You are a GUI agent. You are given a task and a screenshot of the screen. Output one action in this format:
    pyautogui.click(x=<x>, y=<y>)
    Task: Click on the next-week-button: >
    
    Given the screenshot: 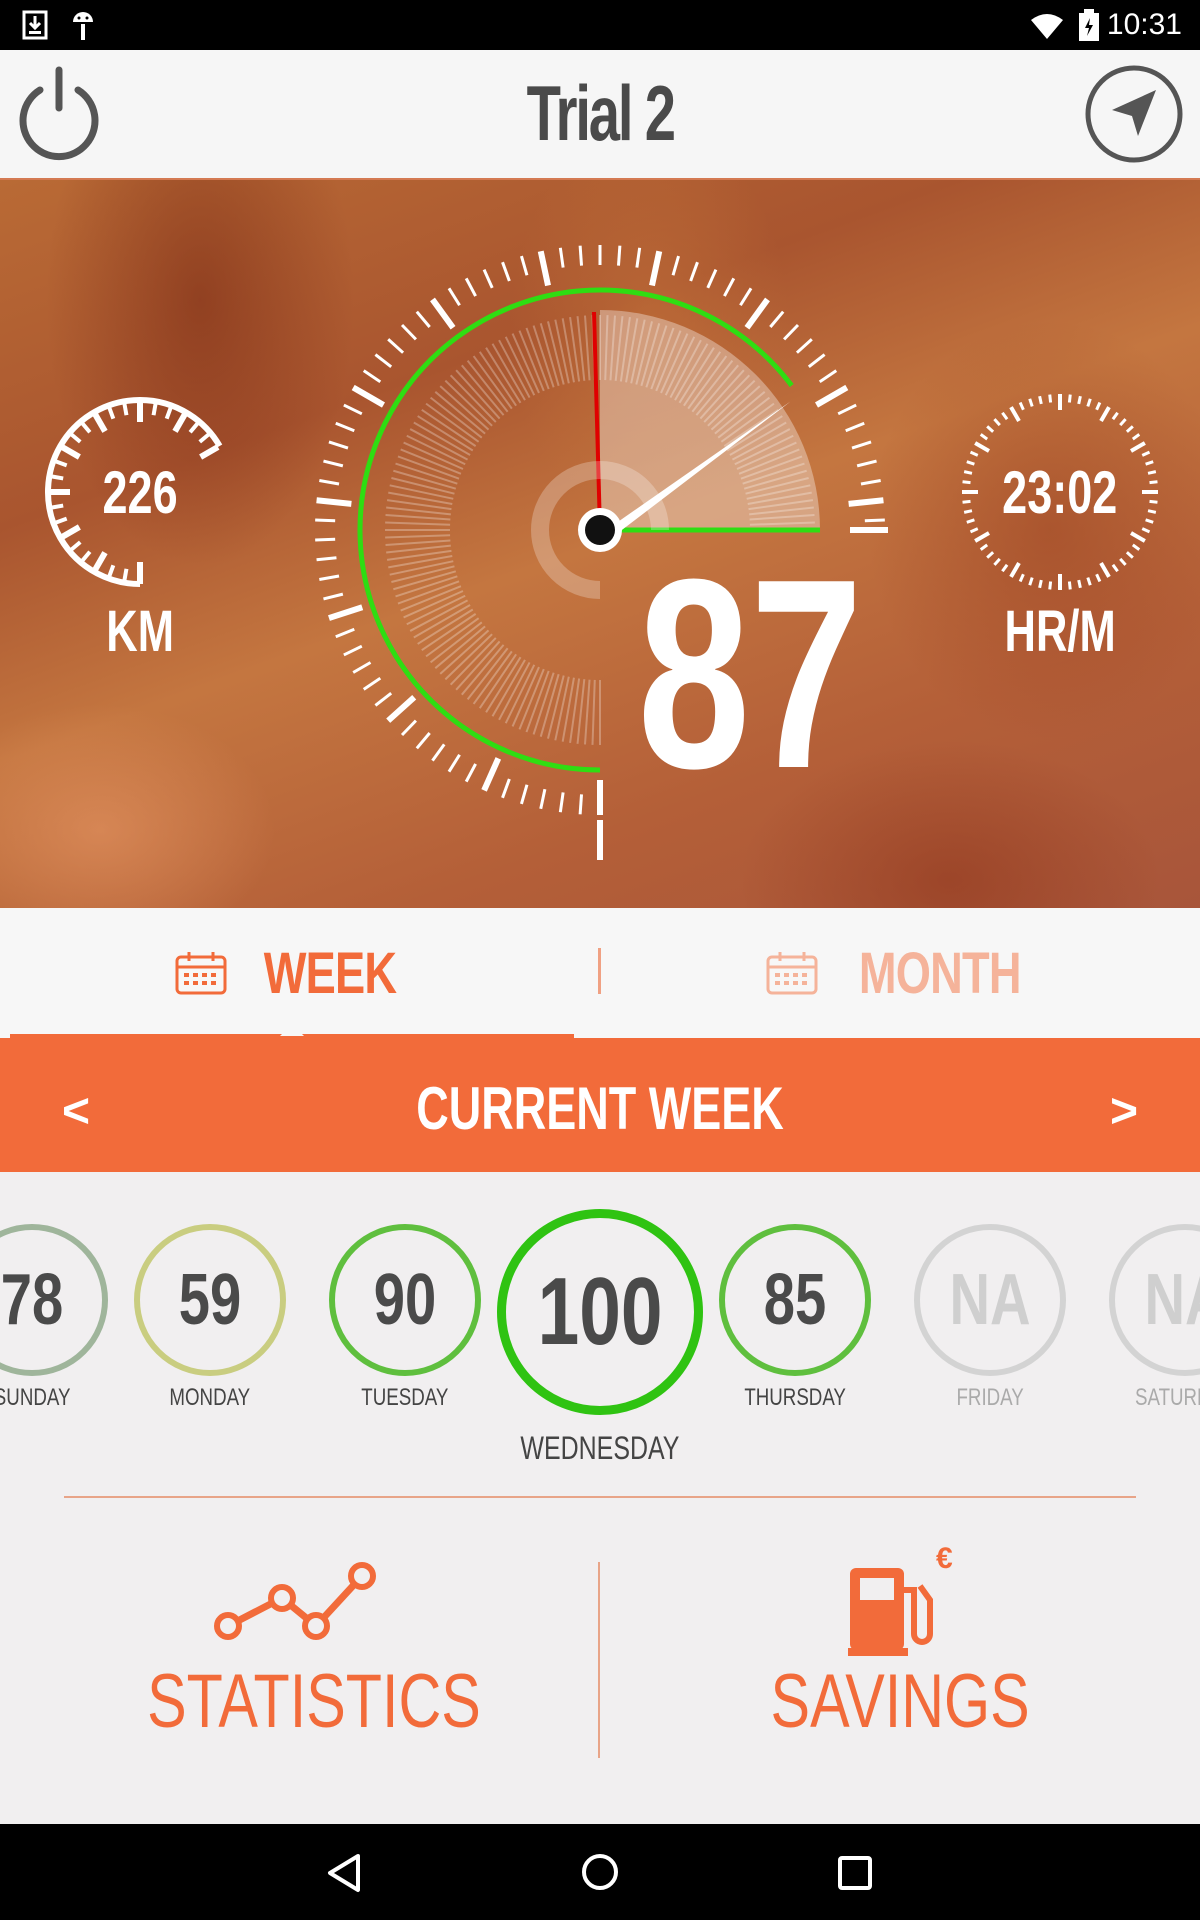 What is the action you would take?
    pyautogui.click(x=1124, y=1111)
    